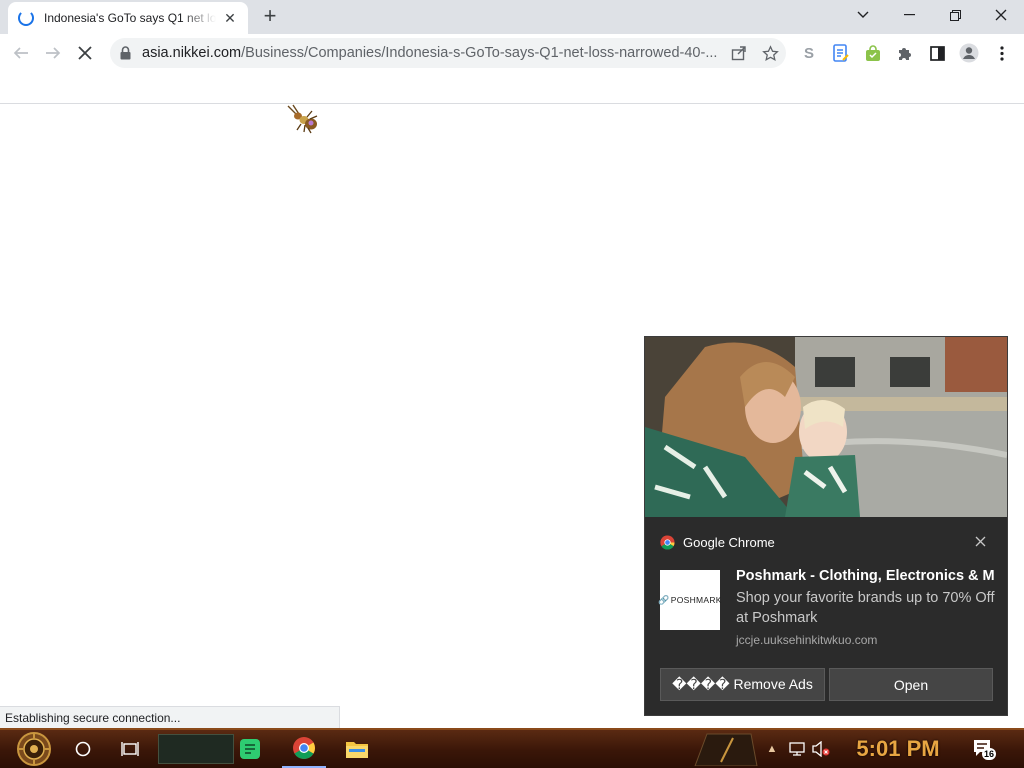 Image resolution: width=1024 pixels, height=768 pixels. I want to click on folder-icon, so click(357, 750).